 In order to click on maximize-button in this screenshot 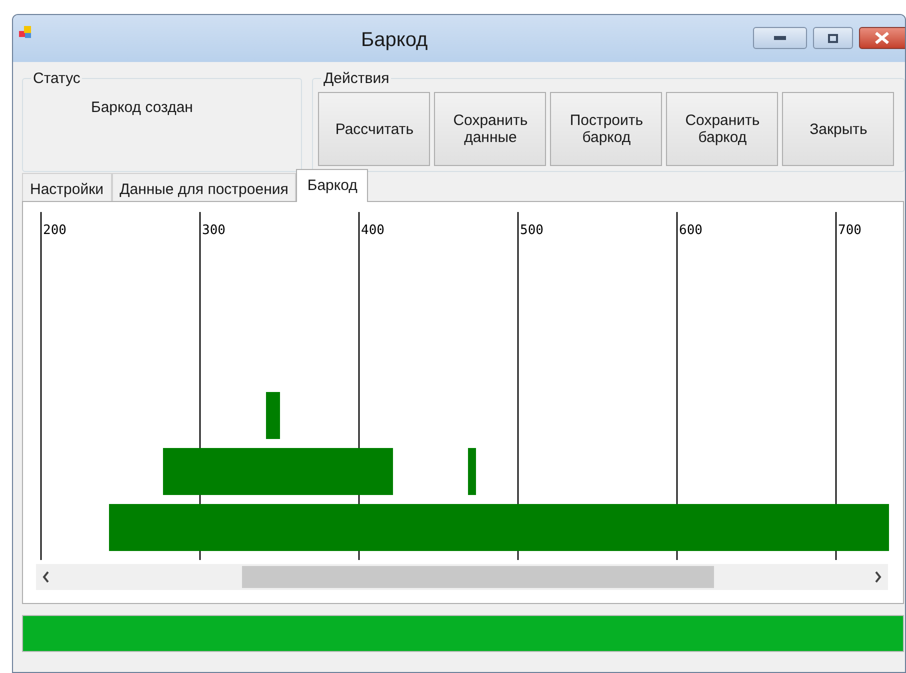, I will do `click(833, 38)`.